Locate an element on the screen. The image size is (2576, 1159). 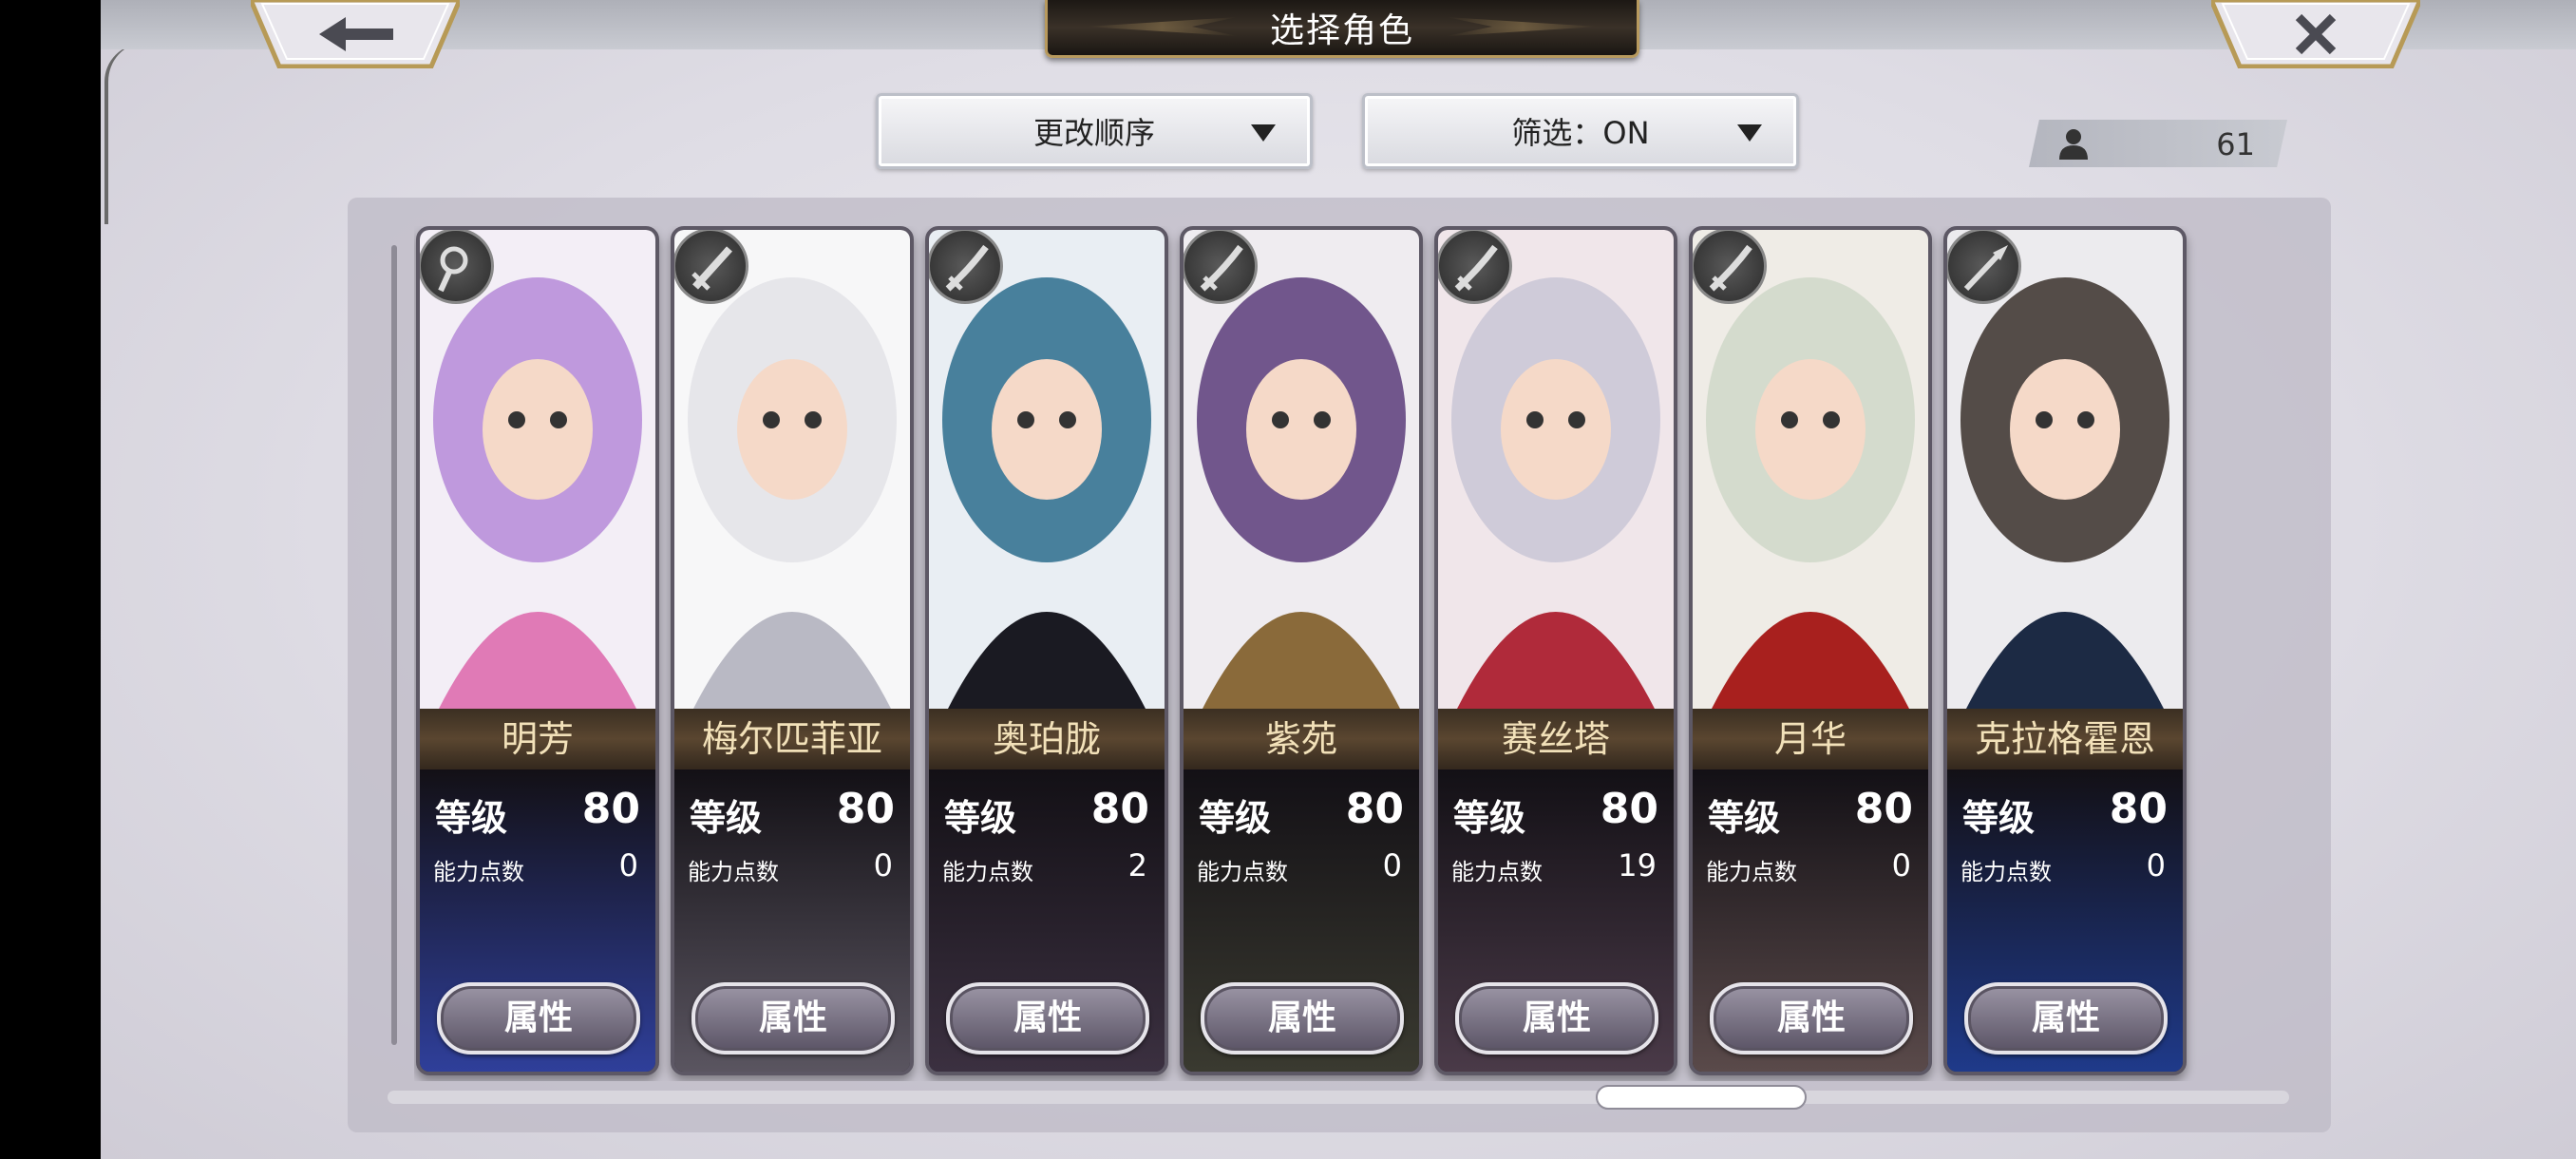
character-name: 梅尔匹菲亚 is located at coordinates (792, 739).